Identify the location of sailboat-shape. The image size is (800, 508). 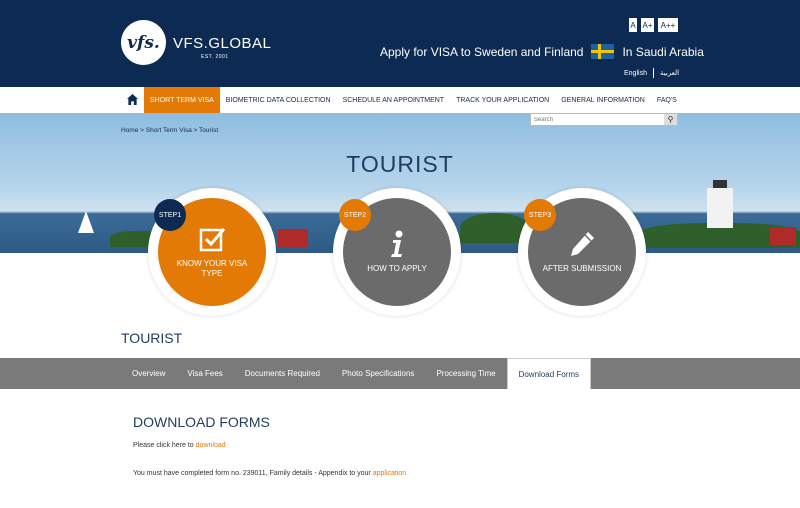
(86, 222).